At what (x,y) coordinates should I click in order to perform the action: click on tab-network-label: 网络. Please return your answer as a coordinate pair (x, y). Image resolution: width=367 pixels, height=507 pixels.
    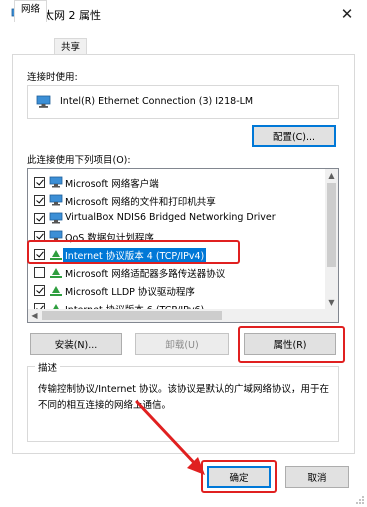
    Looking at the image, I should click on (31, 9).